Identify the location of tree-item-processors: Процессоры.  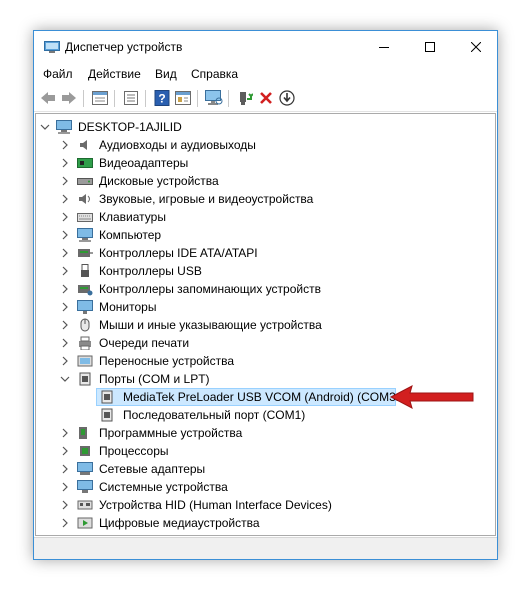
(256, 451).